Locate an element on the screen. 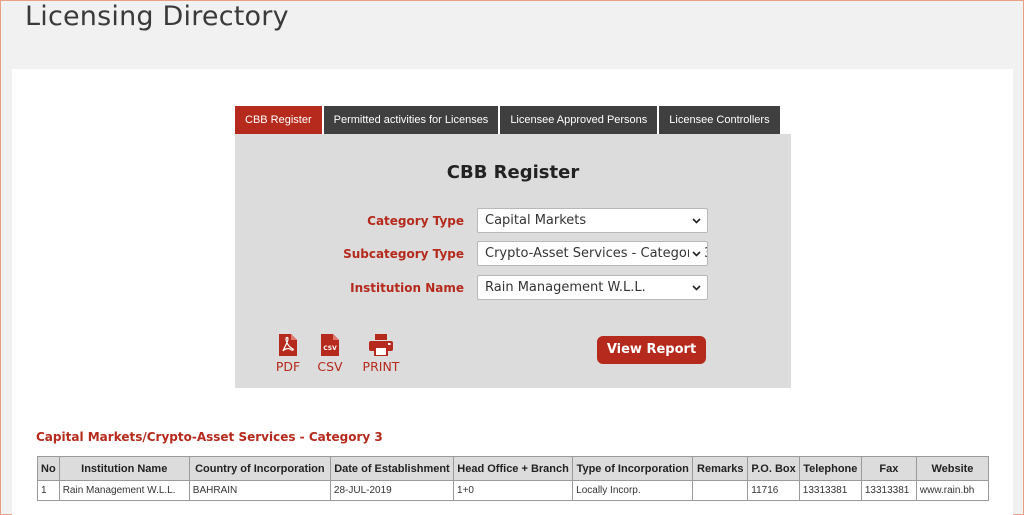 The image size is (1024, 515). cell-telephone: 13313381 is located at coordinates (830, 490).